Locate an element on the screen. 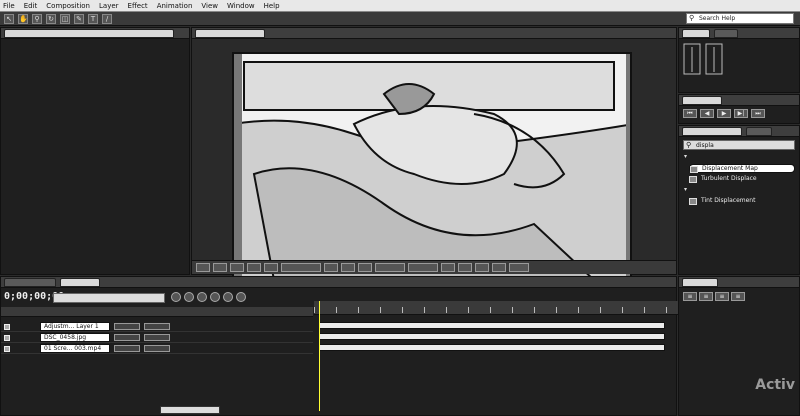 The width and height of the screenshot is (800, 416). menu-file: File is located at coordinates (9, 6).